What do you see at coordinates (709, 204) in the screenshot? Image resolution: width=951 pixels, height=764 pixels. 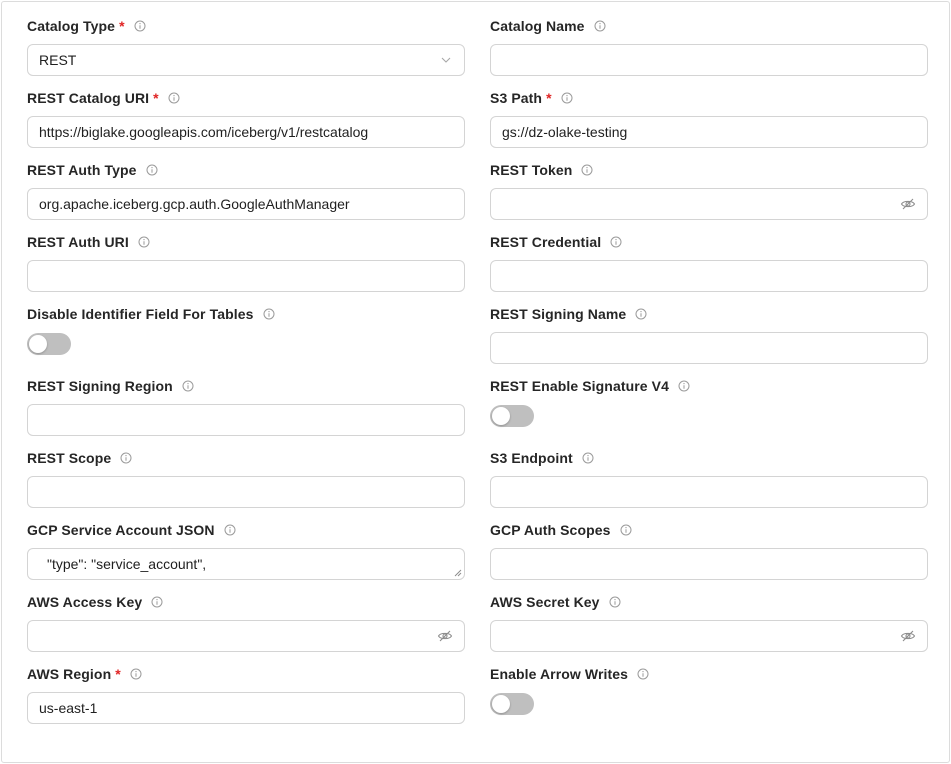 I see `rest-token-input` at bounding box center [709, 204].